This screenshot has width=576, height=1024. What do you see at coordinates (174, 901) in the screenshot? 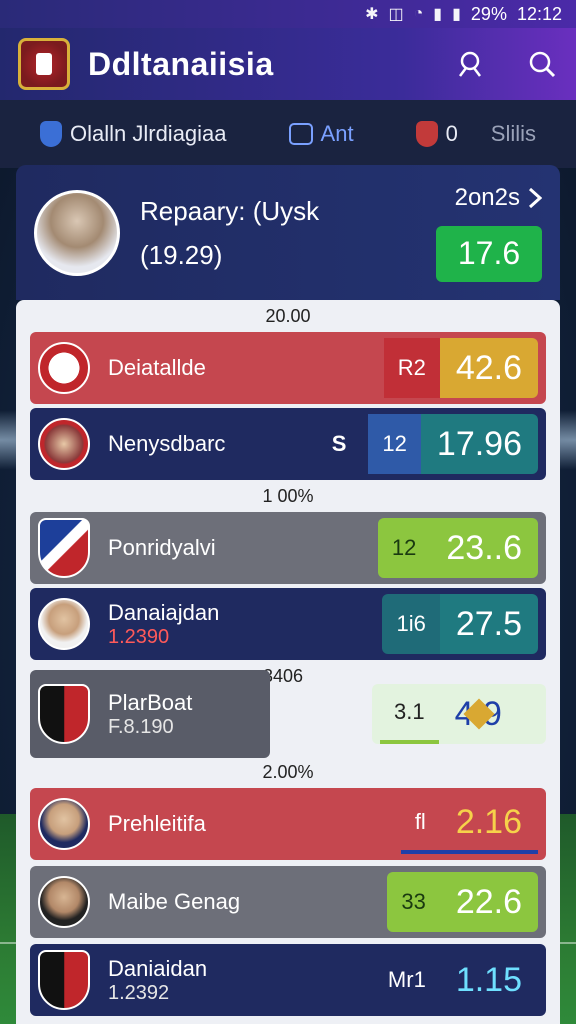
I see `row-name: Maibe Genag` at bounding box center [174, 901].